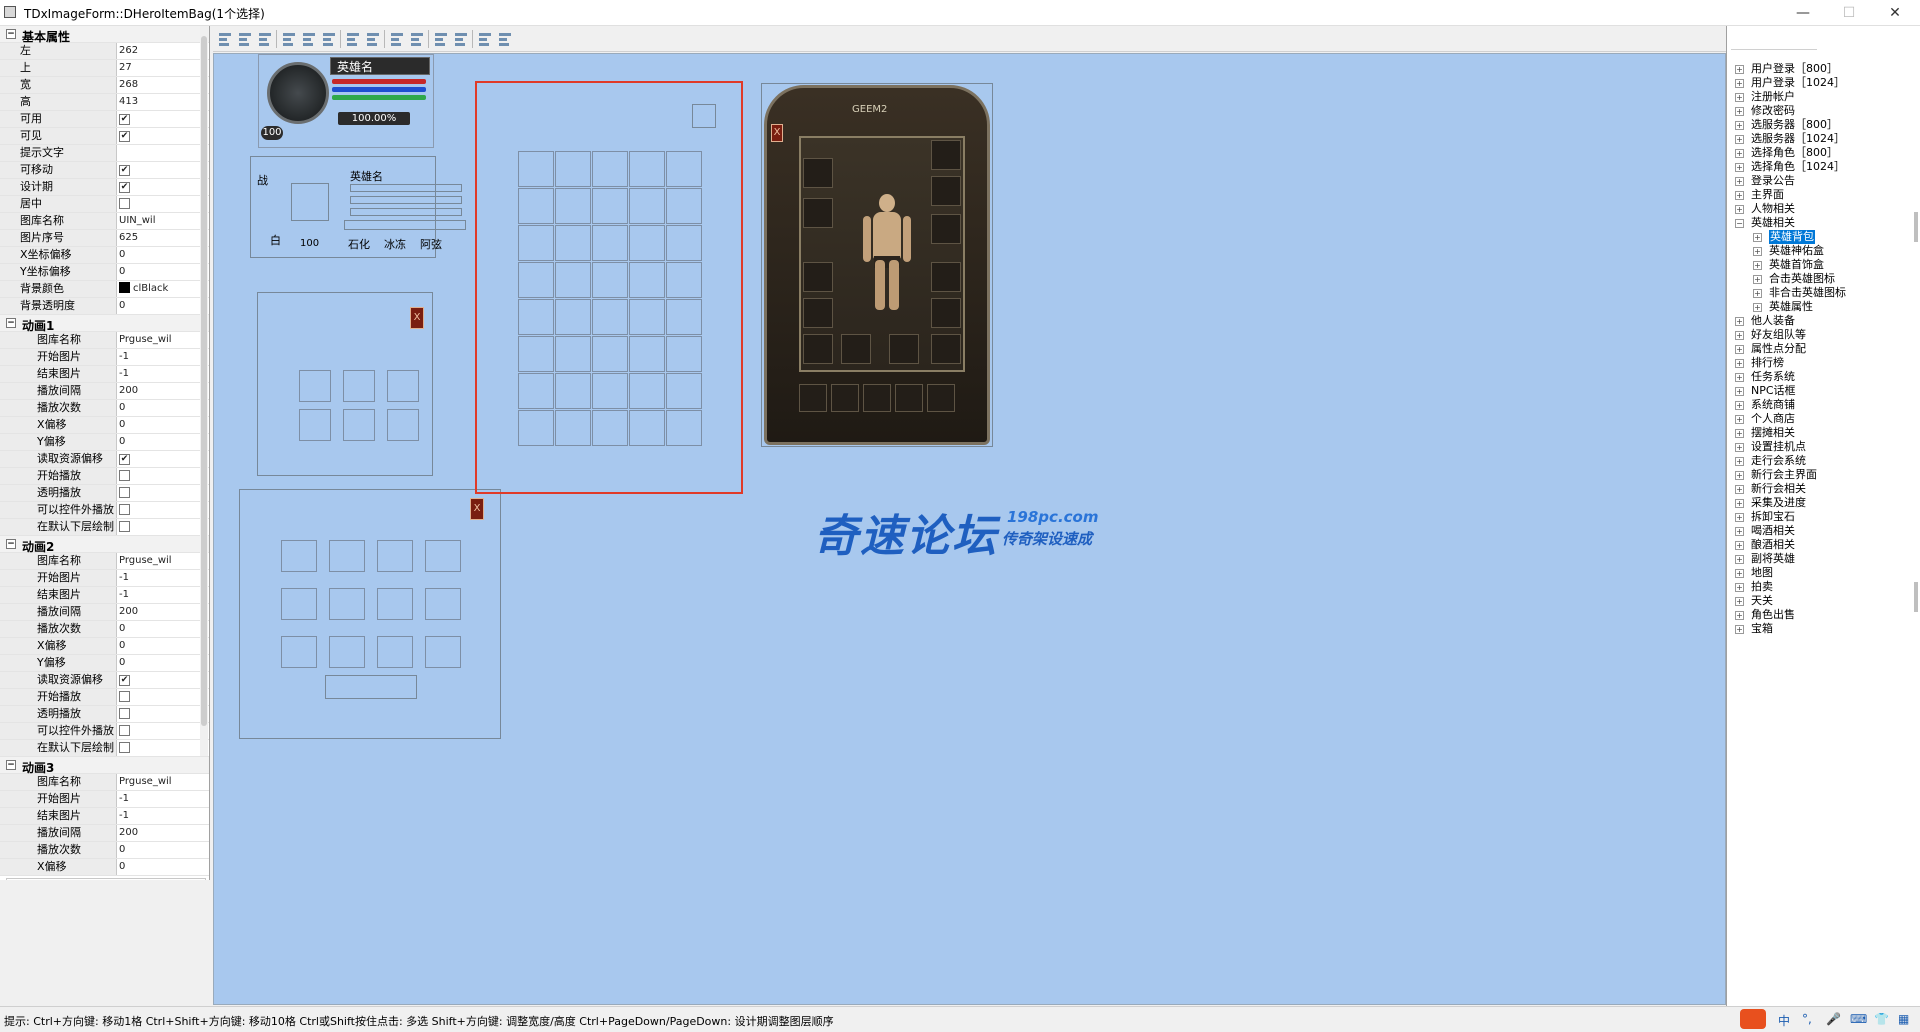 The height and width of the screenshot is (1032, 1920). I want to click on tree-item-label: 喝酒相关, so click(1773, 531).